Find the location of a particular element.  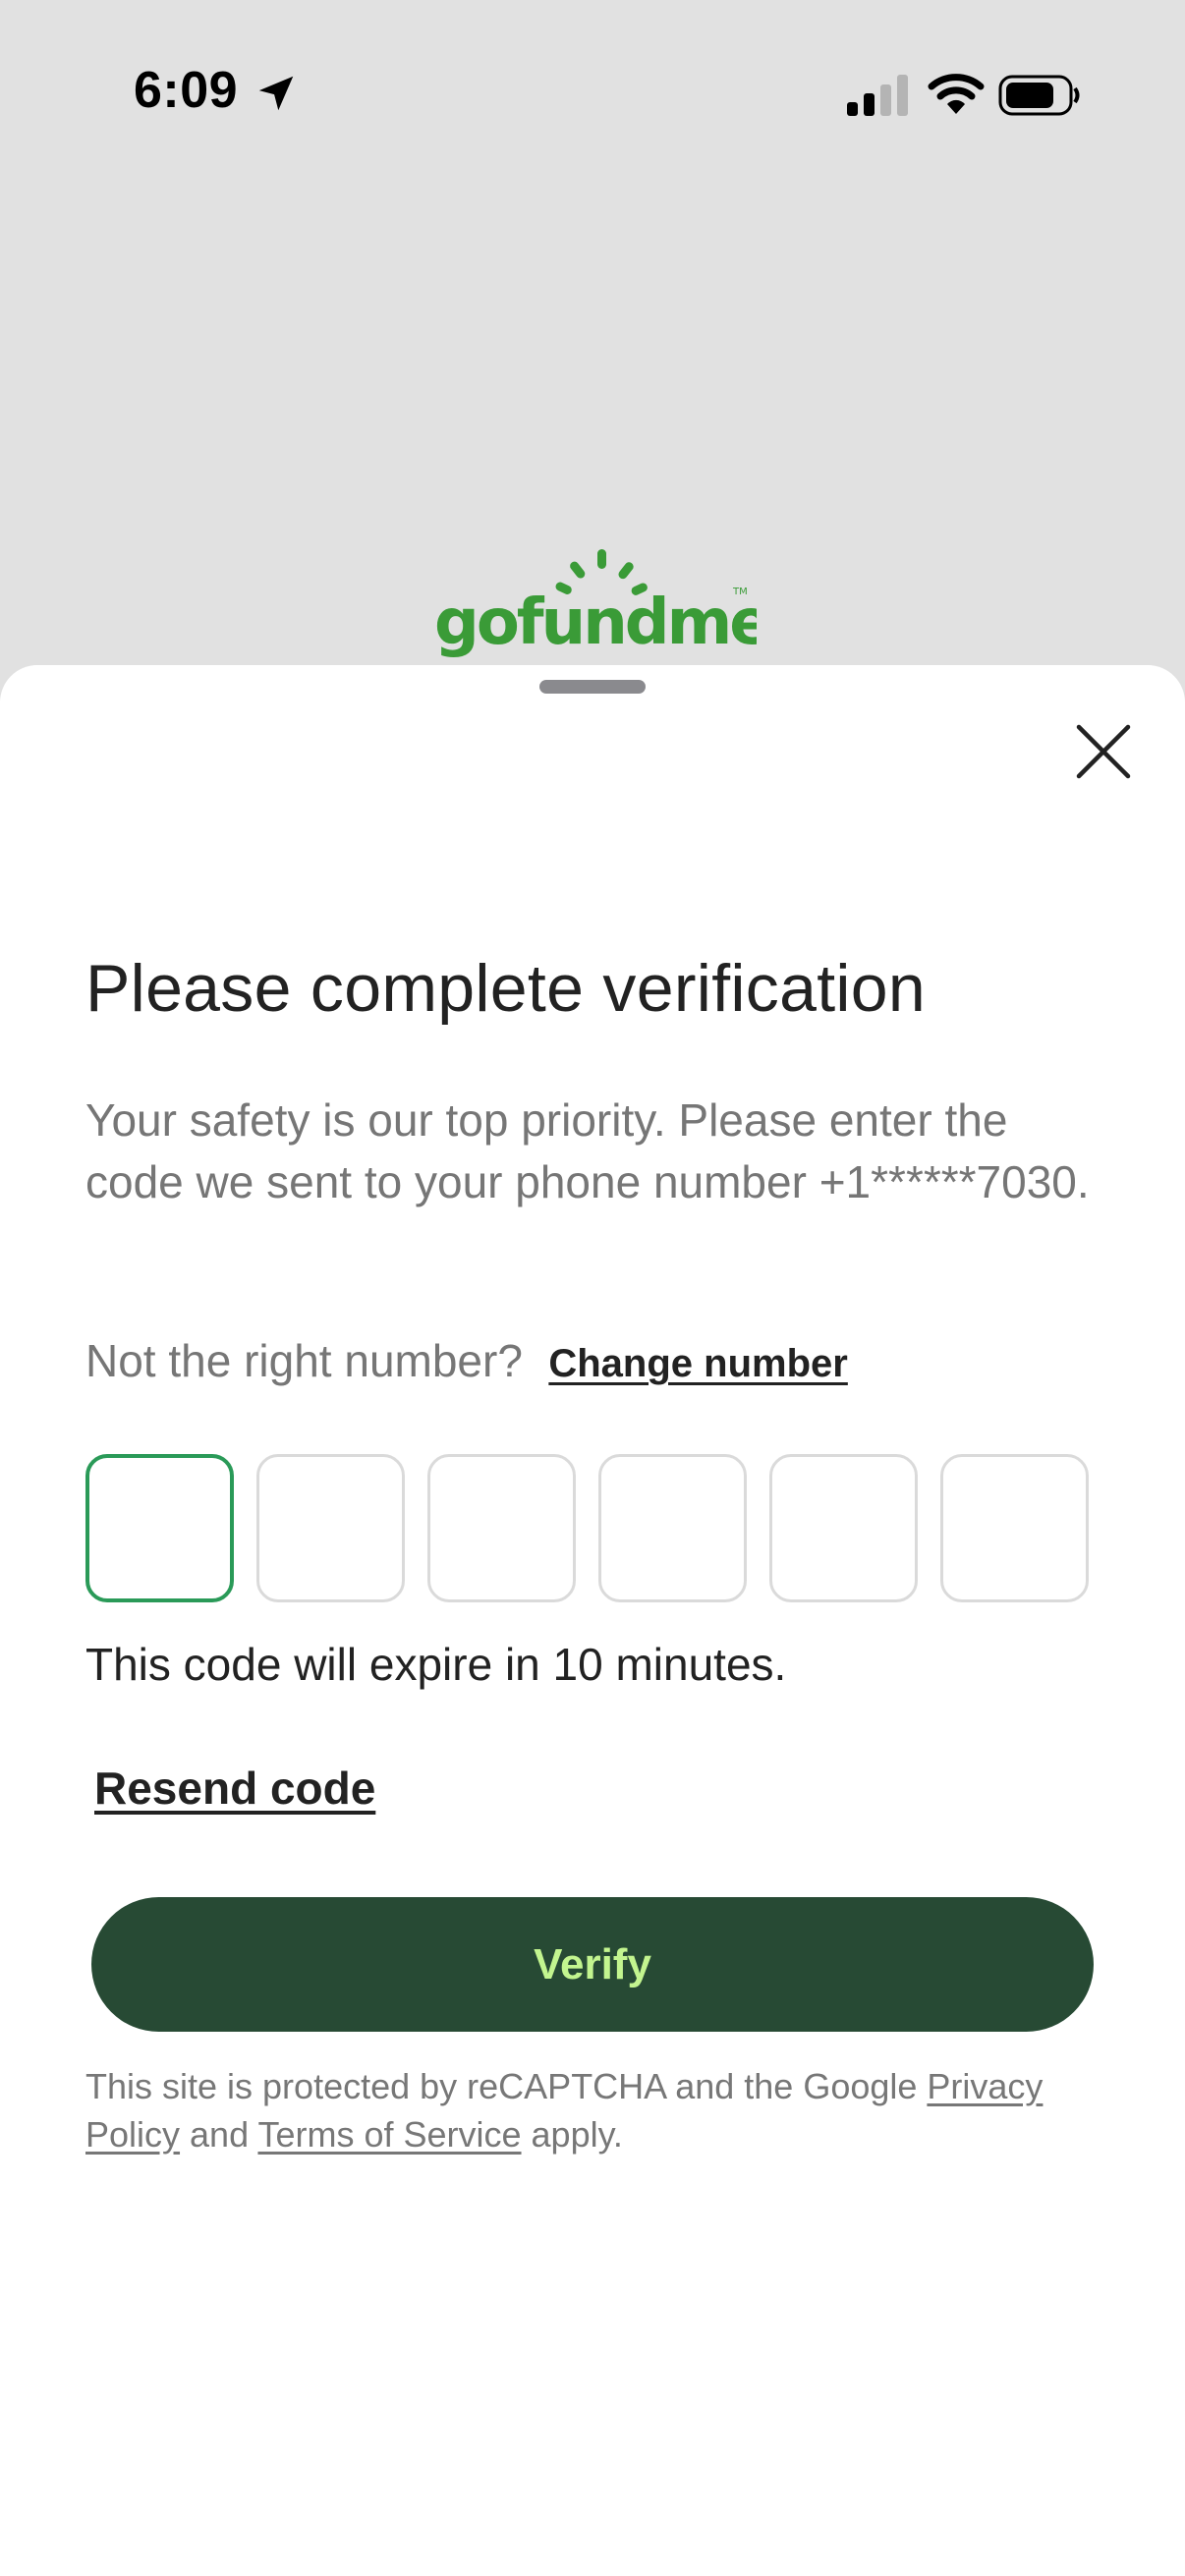

svg-text: TM is located at coordinates (740, 592).